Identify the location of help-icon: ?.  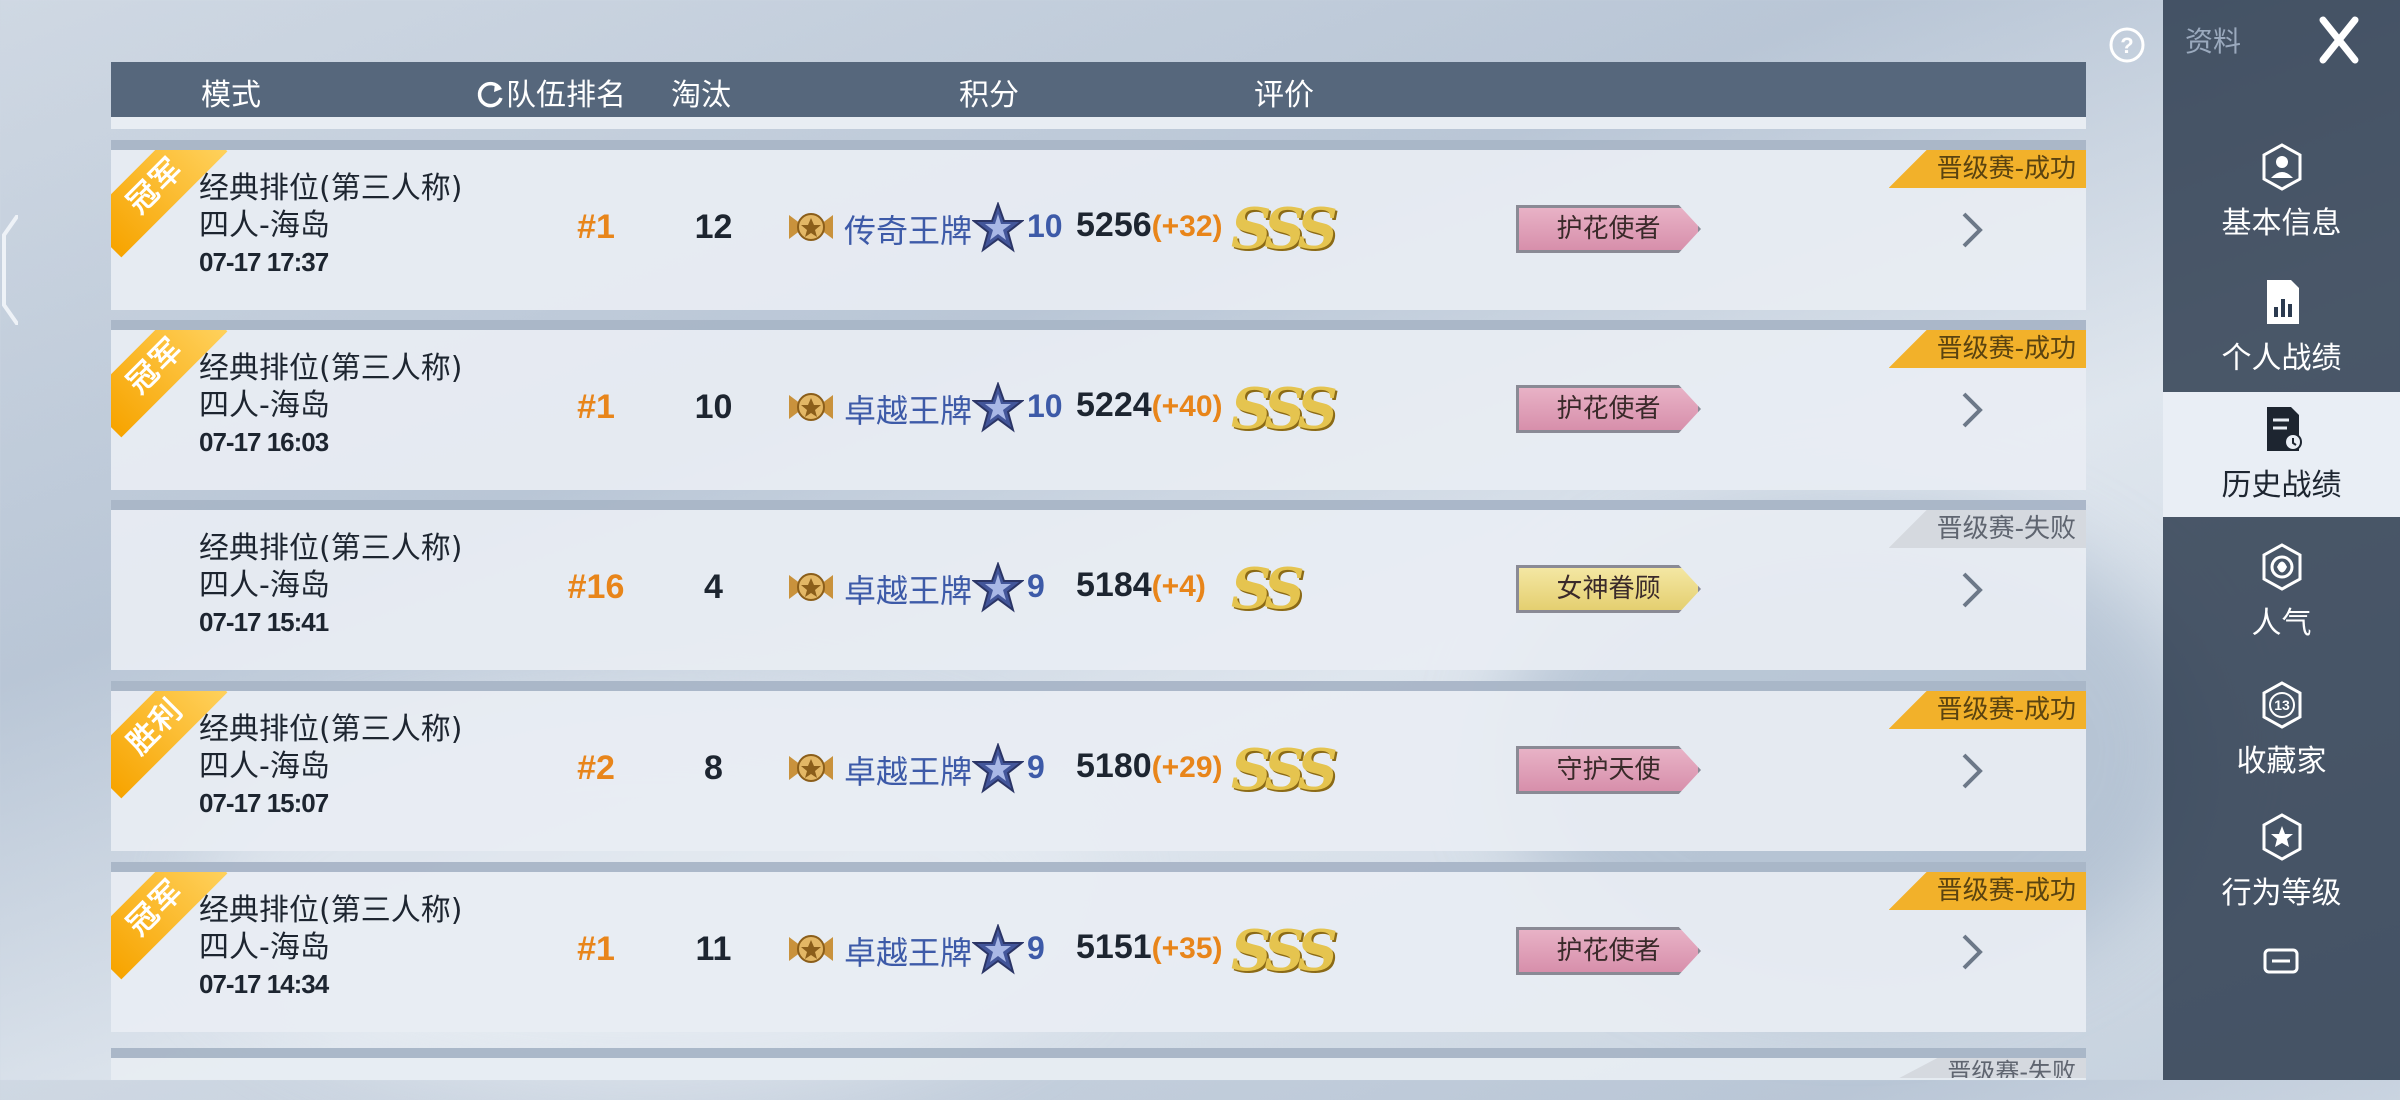
(2127, 45).